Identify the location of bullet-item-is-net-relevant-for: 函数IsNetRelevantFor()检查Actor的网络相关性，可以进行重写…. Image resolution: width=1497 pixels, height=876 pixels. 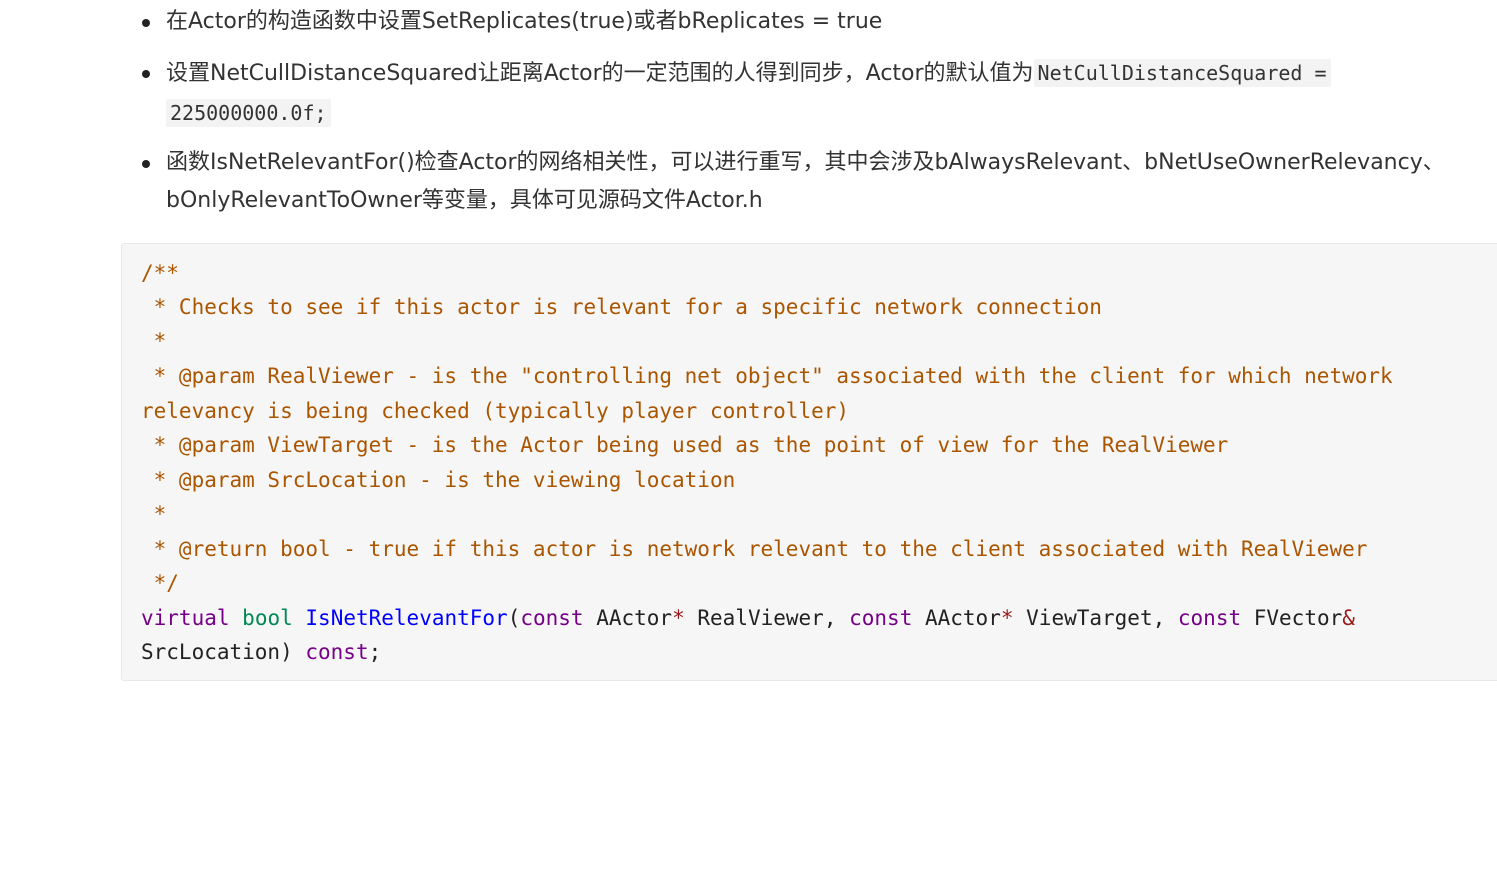
(793, 178).